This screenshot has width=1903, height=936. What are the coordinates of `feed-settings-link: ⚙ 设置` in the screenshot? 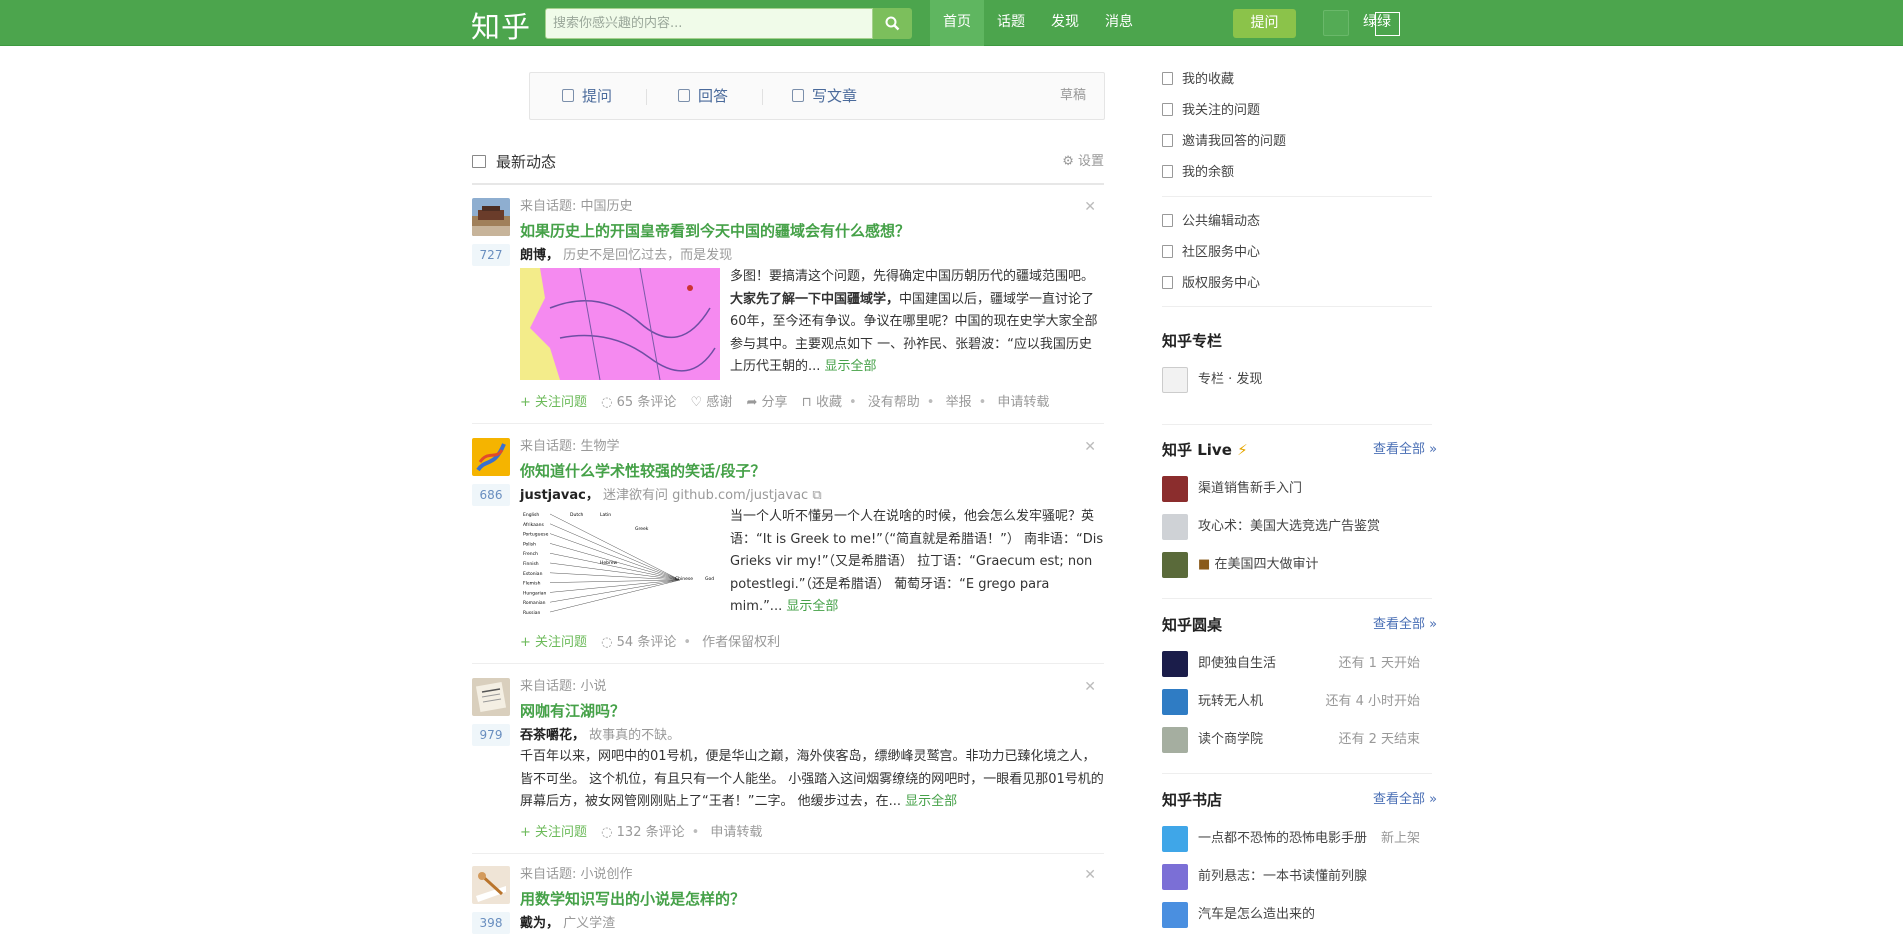 It's located at (1083, 162).